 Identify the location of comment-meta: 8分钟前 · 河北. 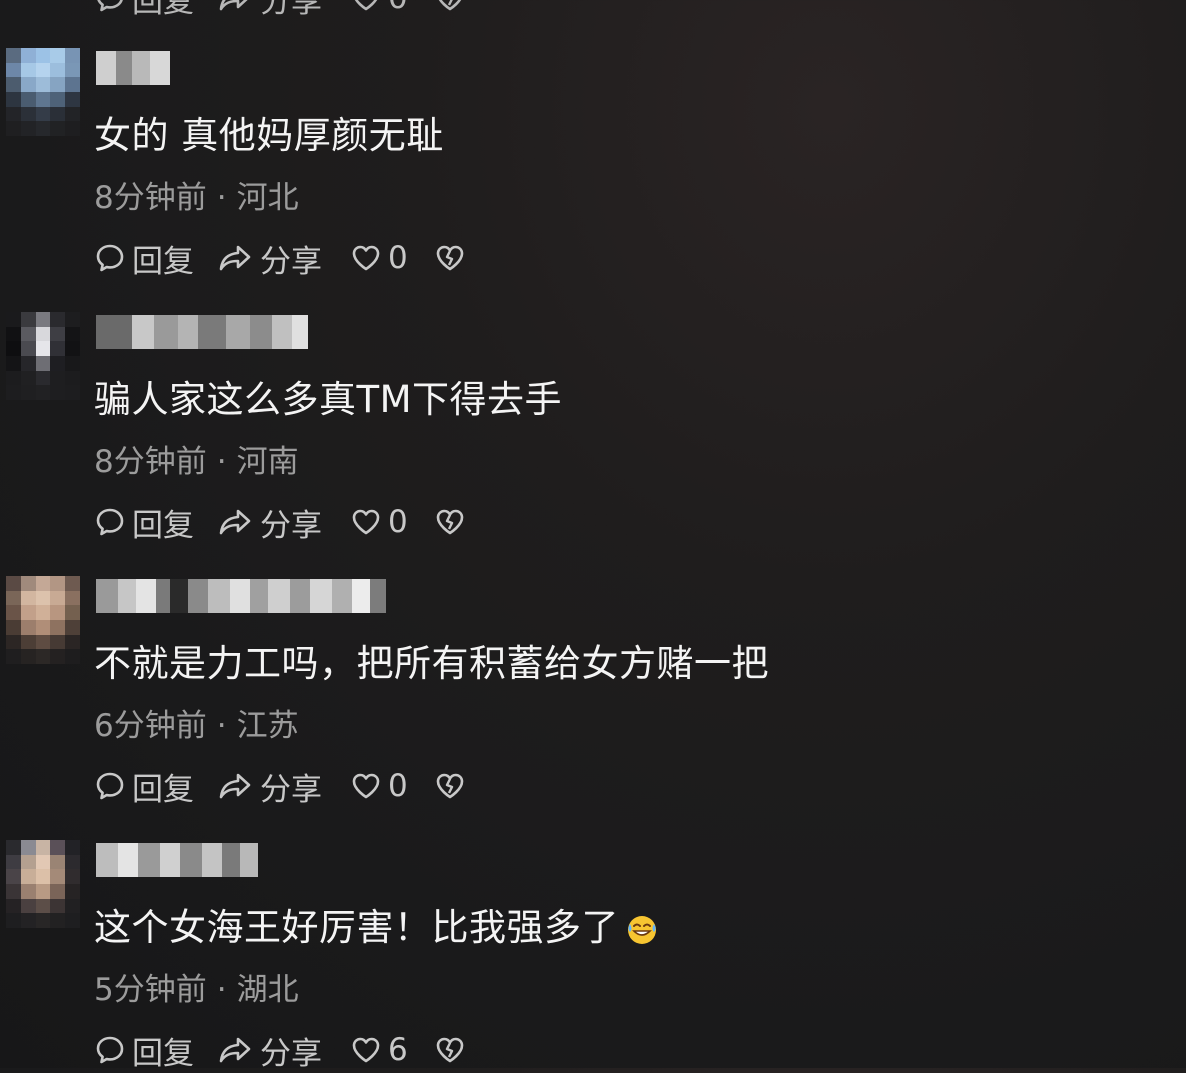
(196, 198).